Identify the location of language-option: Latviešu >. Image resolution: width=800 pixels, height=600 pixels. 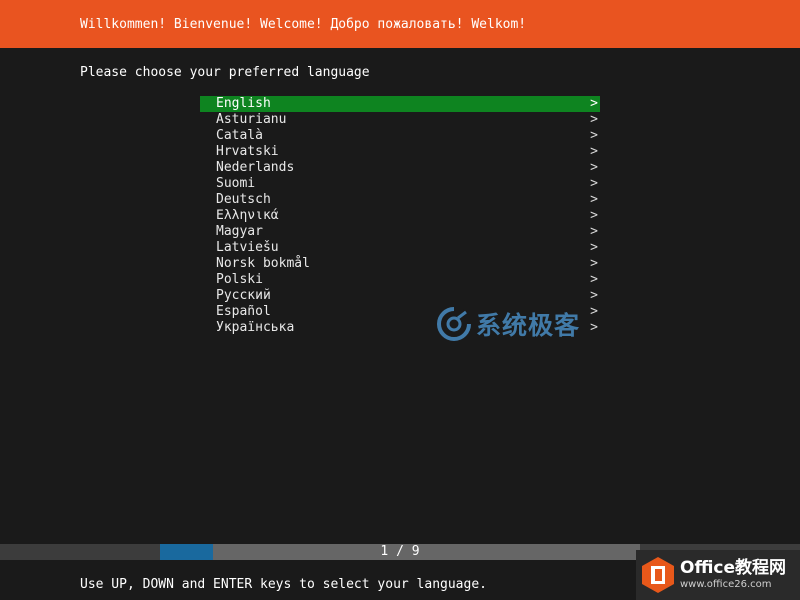
(400, 248).